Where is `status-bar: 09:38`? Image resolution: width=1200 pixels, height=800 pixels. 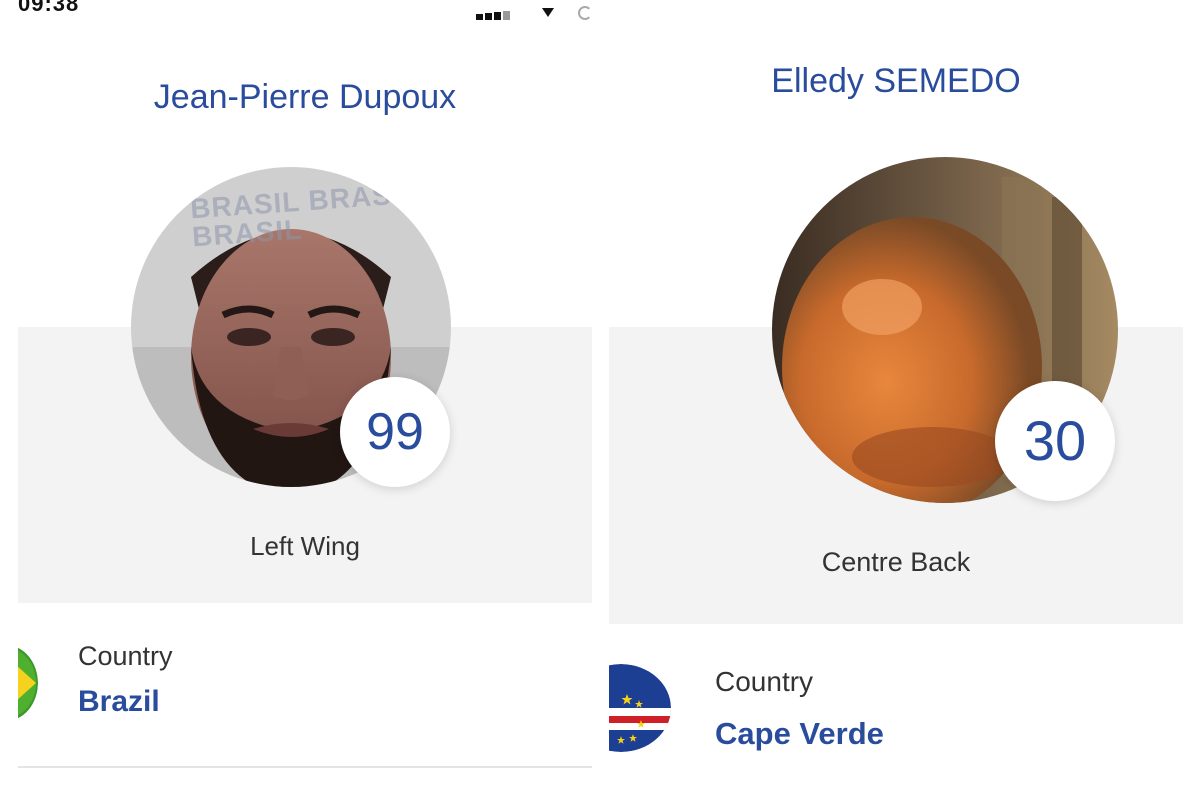
status-bar: 09:38 is located at coordinates (305, 12).